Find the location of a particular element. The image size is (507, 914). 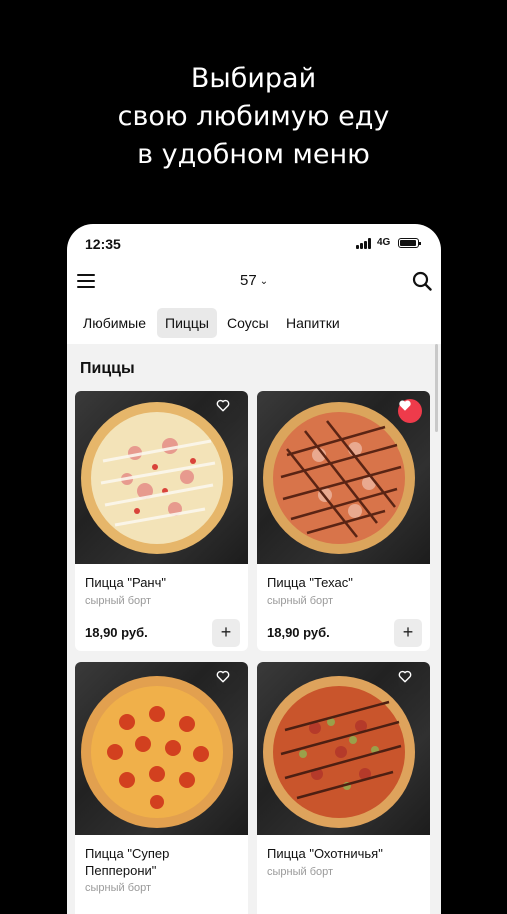

network-type: 4G is located at coordinates (384, 242).